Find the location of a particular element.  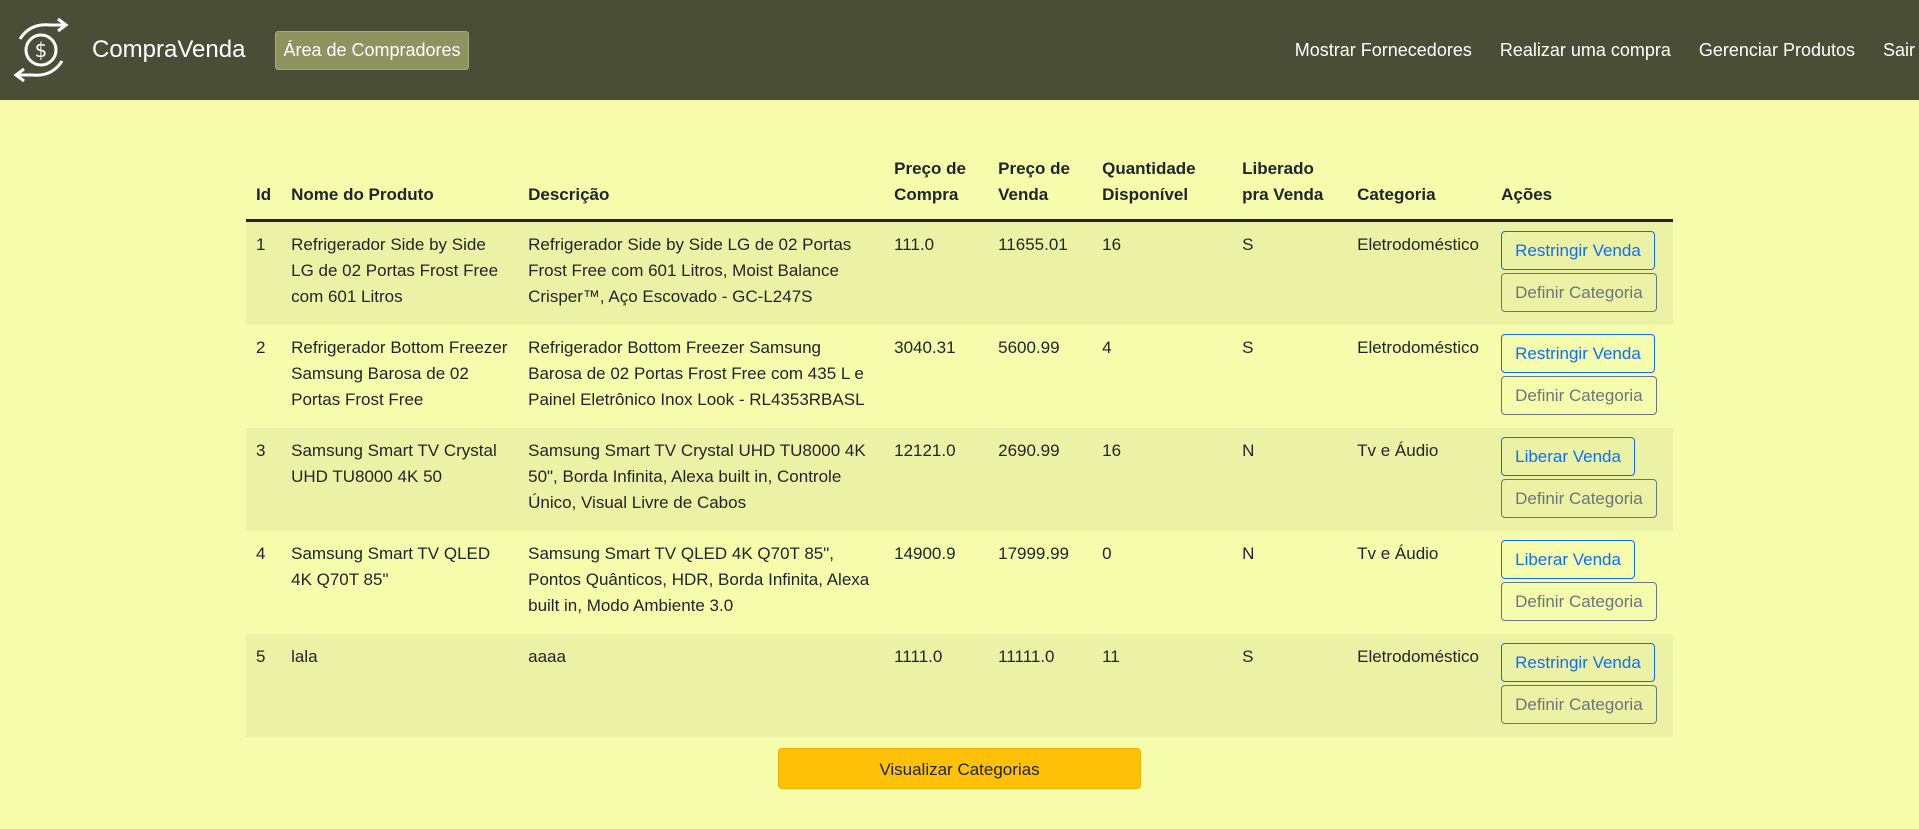

cell-preco-compra: 111.0 is located at coordinates (914, 244).